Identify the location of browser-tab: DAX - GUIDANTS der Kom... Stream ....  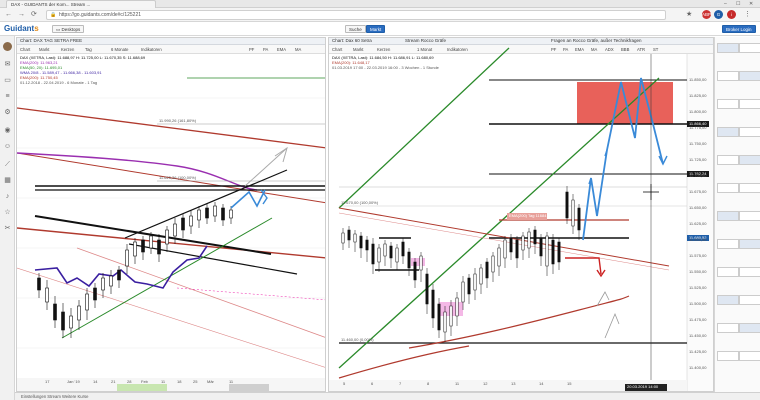
(81, 4).